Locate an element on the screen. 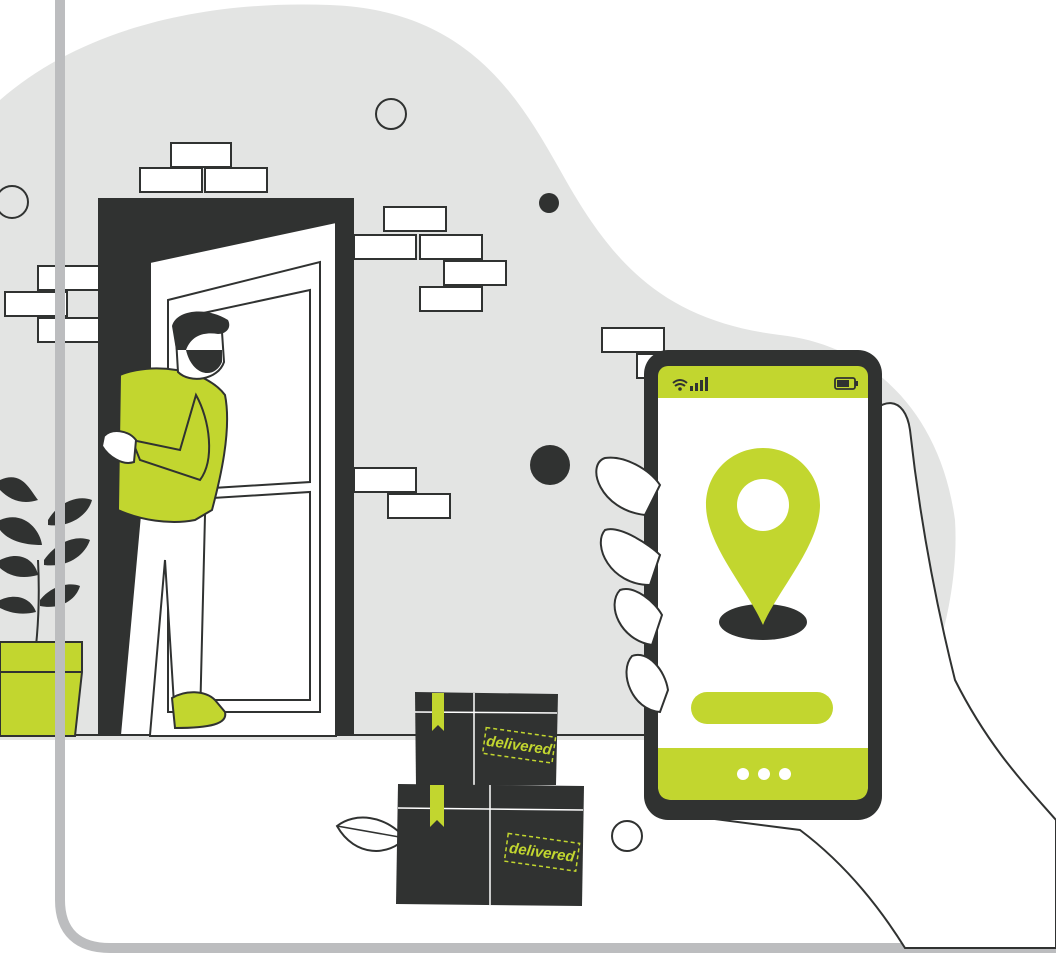  nav-dots is located at coordinates (764, 774).